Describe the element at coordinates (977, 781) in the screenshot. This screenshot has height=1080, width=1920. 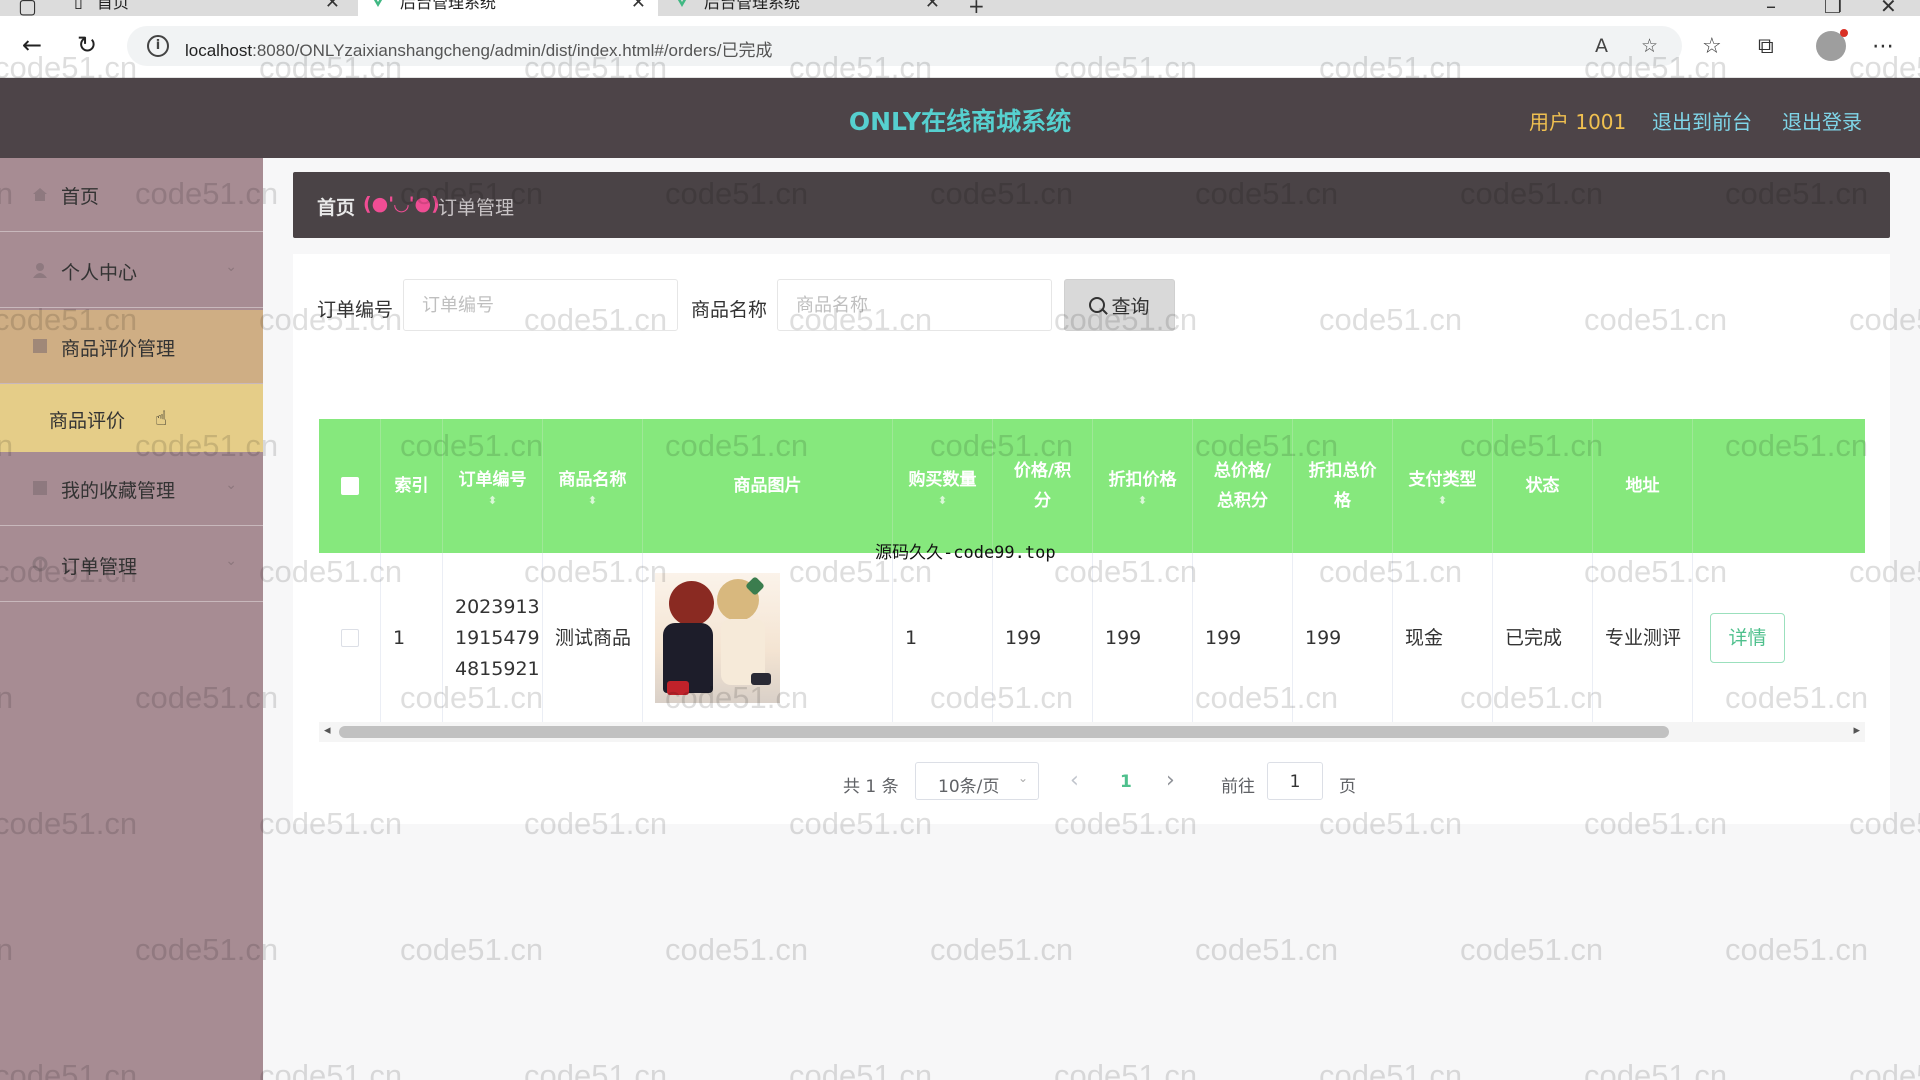
I see `page-size-select: 10条/页 ⌄` at that location.